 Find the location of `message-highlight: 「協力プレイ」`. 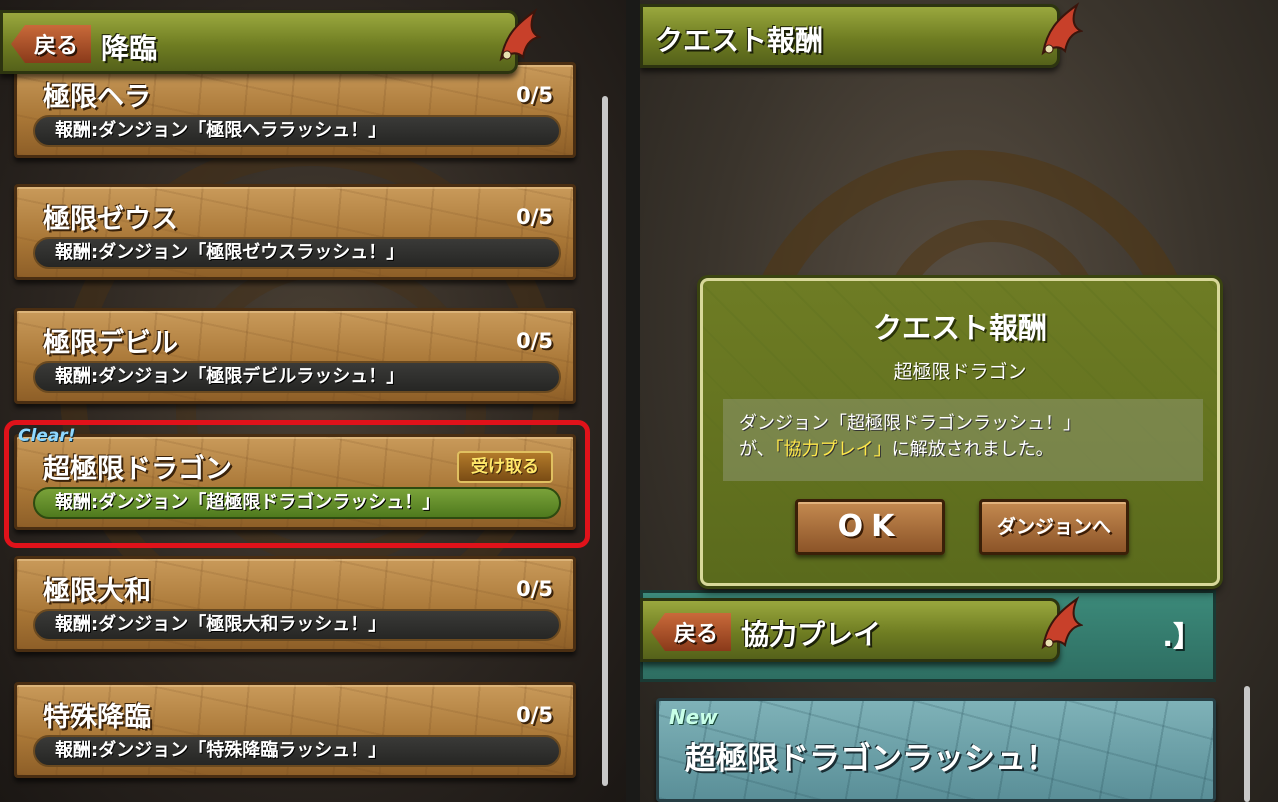

message-highlight: 「協力プレイ」 is located at coordinates (833, 449).